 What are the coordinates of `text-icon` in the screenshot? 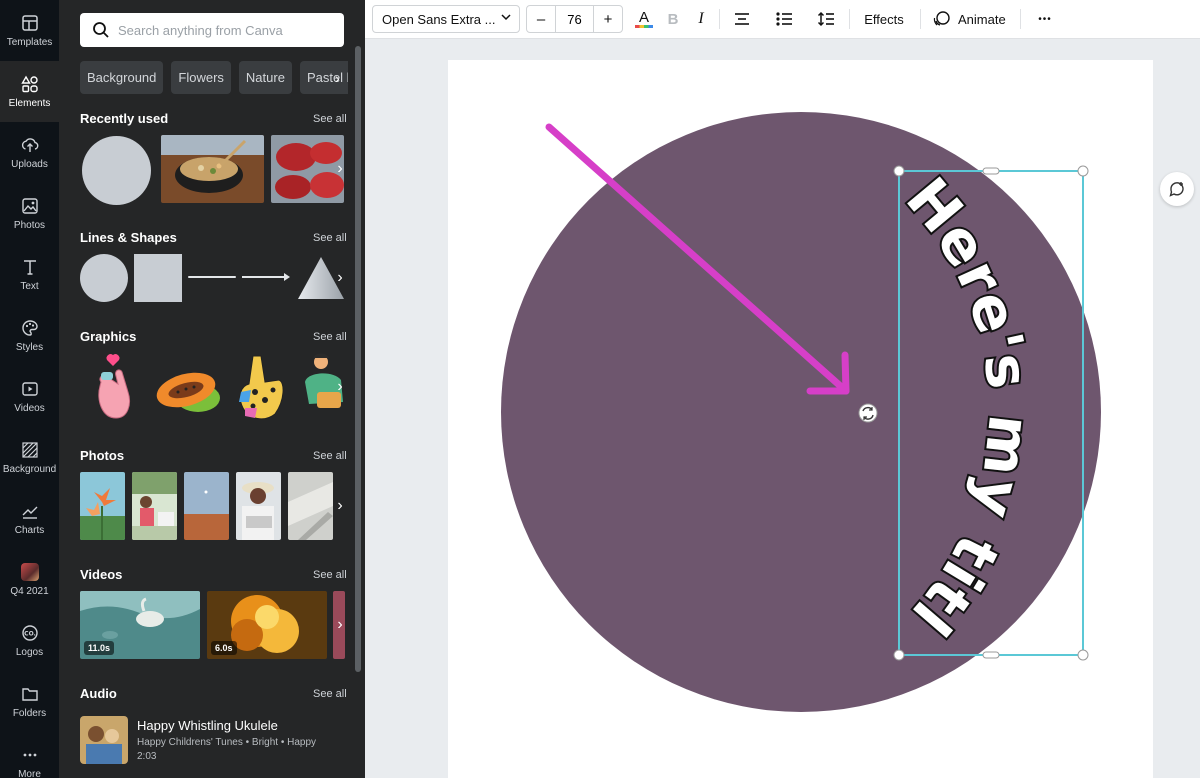 It's located at (29, 267).